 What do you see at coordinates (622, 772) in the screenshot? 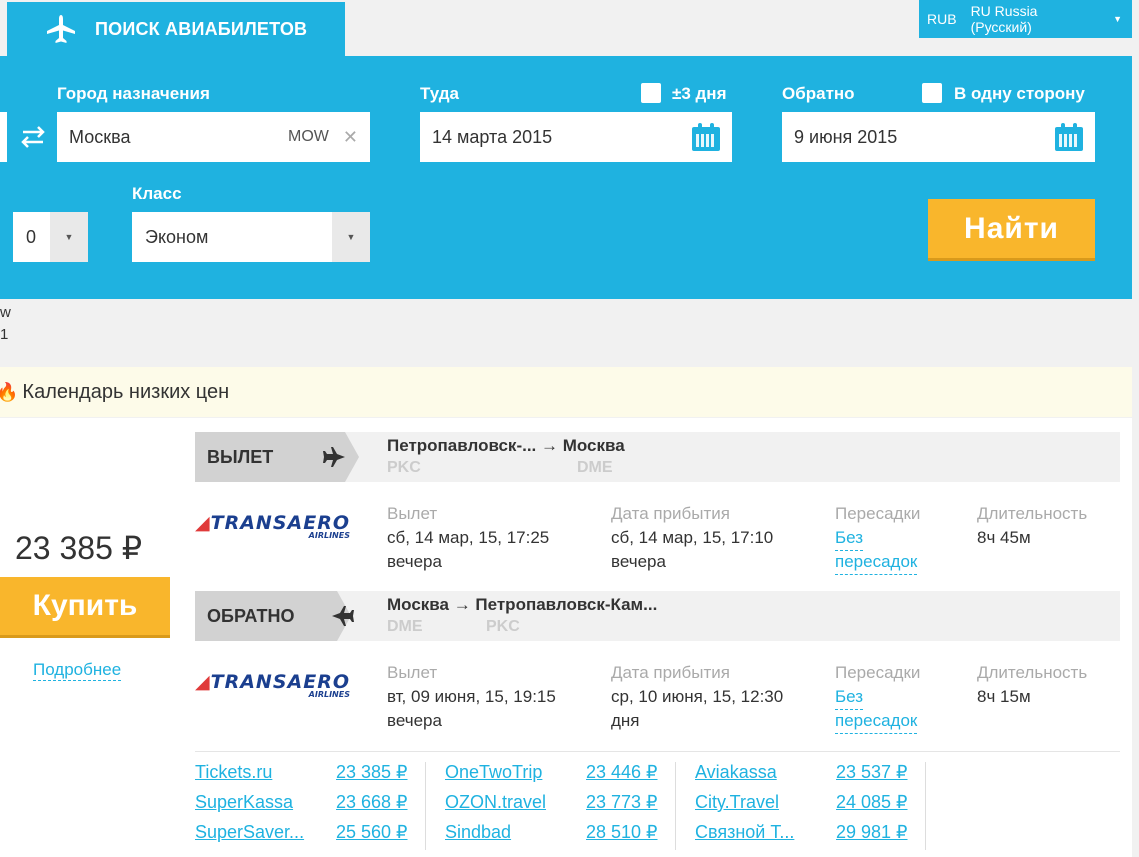
I see `agency-price: 23 446 ₽` at bounding box center [622, 772].